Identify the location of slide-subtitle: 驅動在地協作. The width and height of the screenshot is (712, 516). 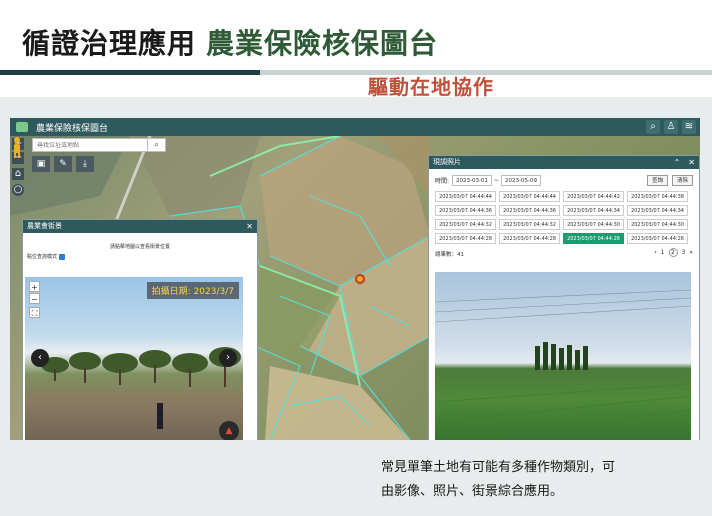
(431, 87).